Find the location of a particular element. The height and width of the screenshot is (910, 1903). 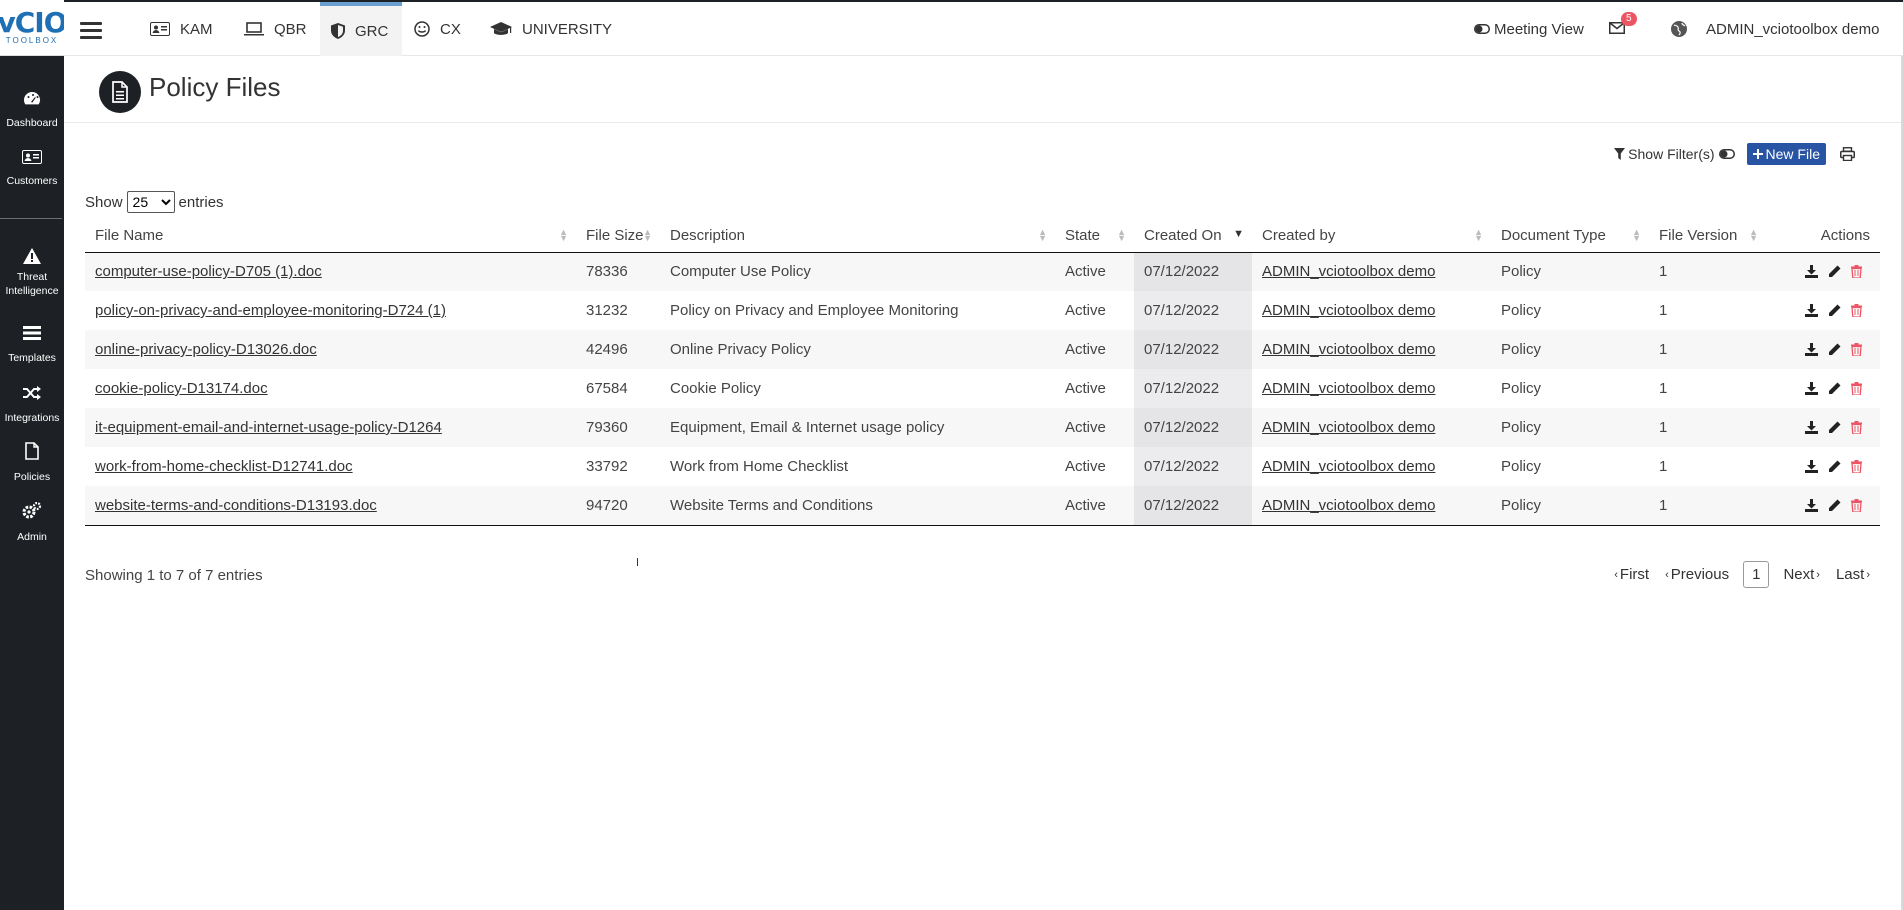

tab-cx: CX is located at coordinates (437, 29).